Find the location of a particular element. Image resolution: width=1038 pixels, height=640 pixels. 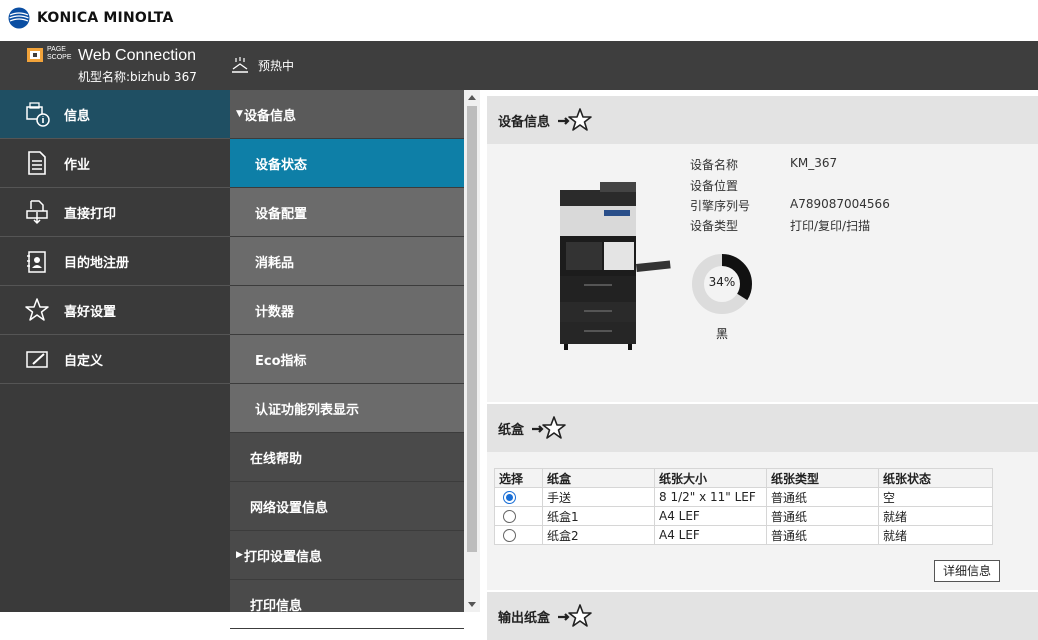

scroll-up-arrow-icon is located at coordinates (472, 97).